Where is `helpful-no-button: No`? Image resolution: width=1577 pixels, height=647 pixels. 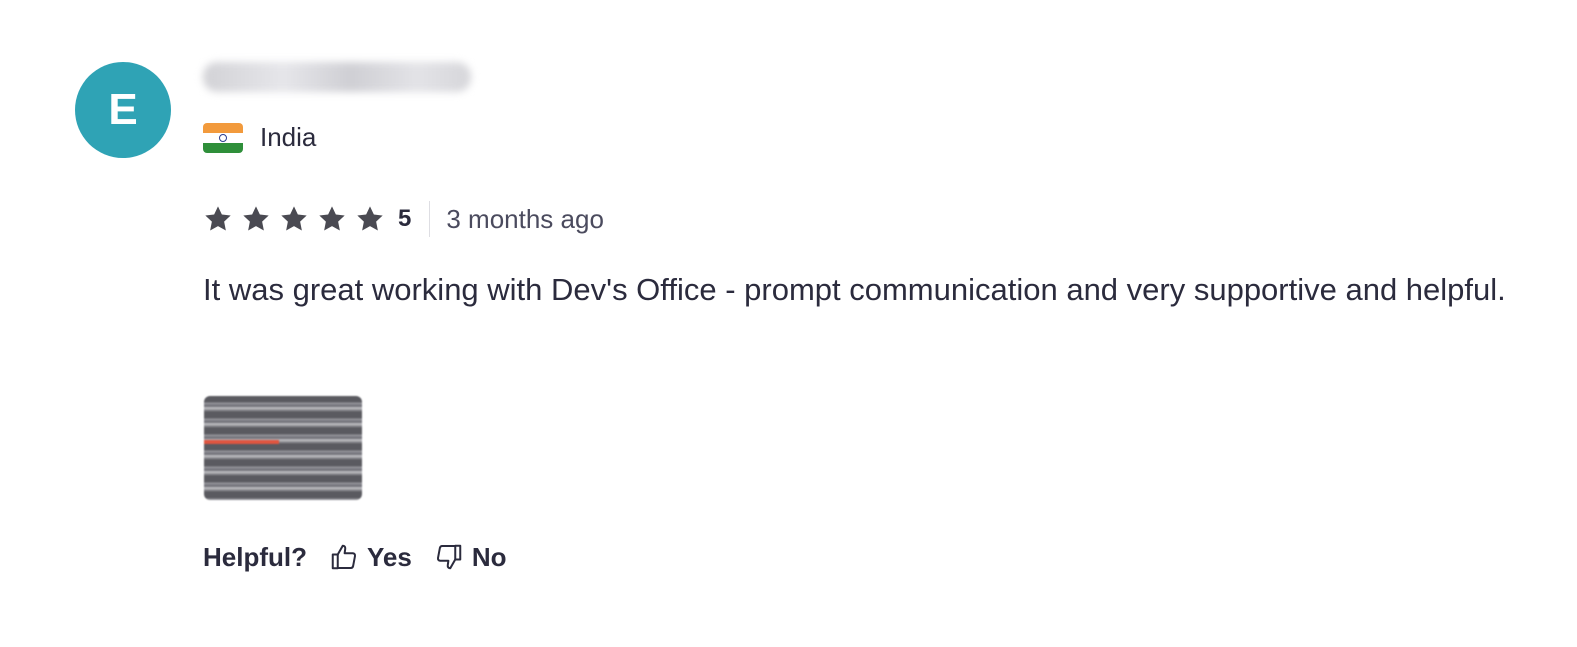
helpful-no-button: No is located at coordinates (470, 557).